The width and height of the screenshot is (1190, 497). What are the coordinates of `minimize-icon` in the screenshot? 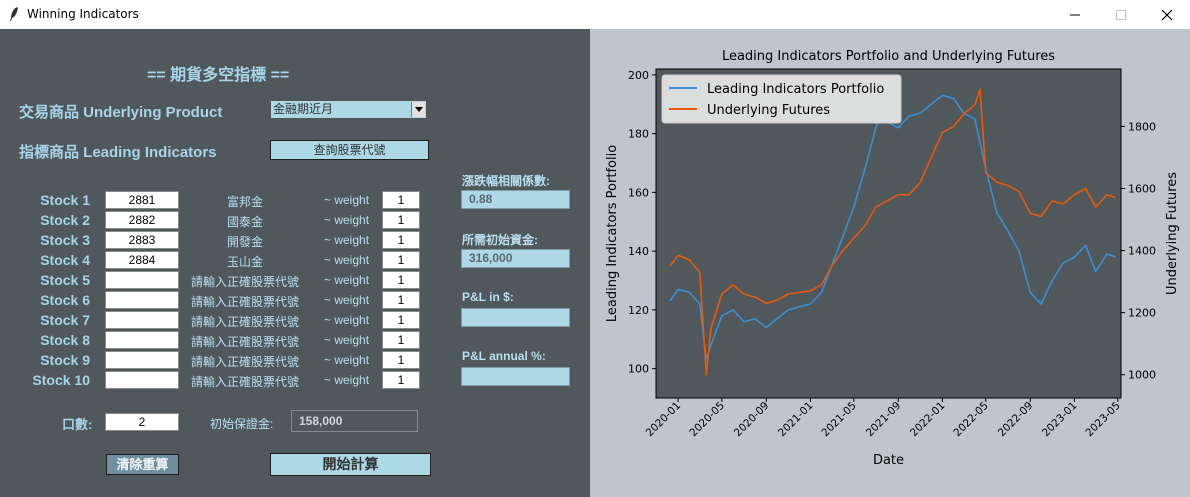 It's located at (1075, 14).